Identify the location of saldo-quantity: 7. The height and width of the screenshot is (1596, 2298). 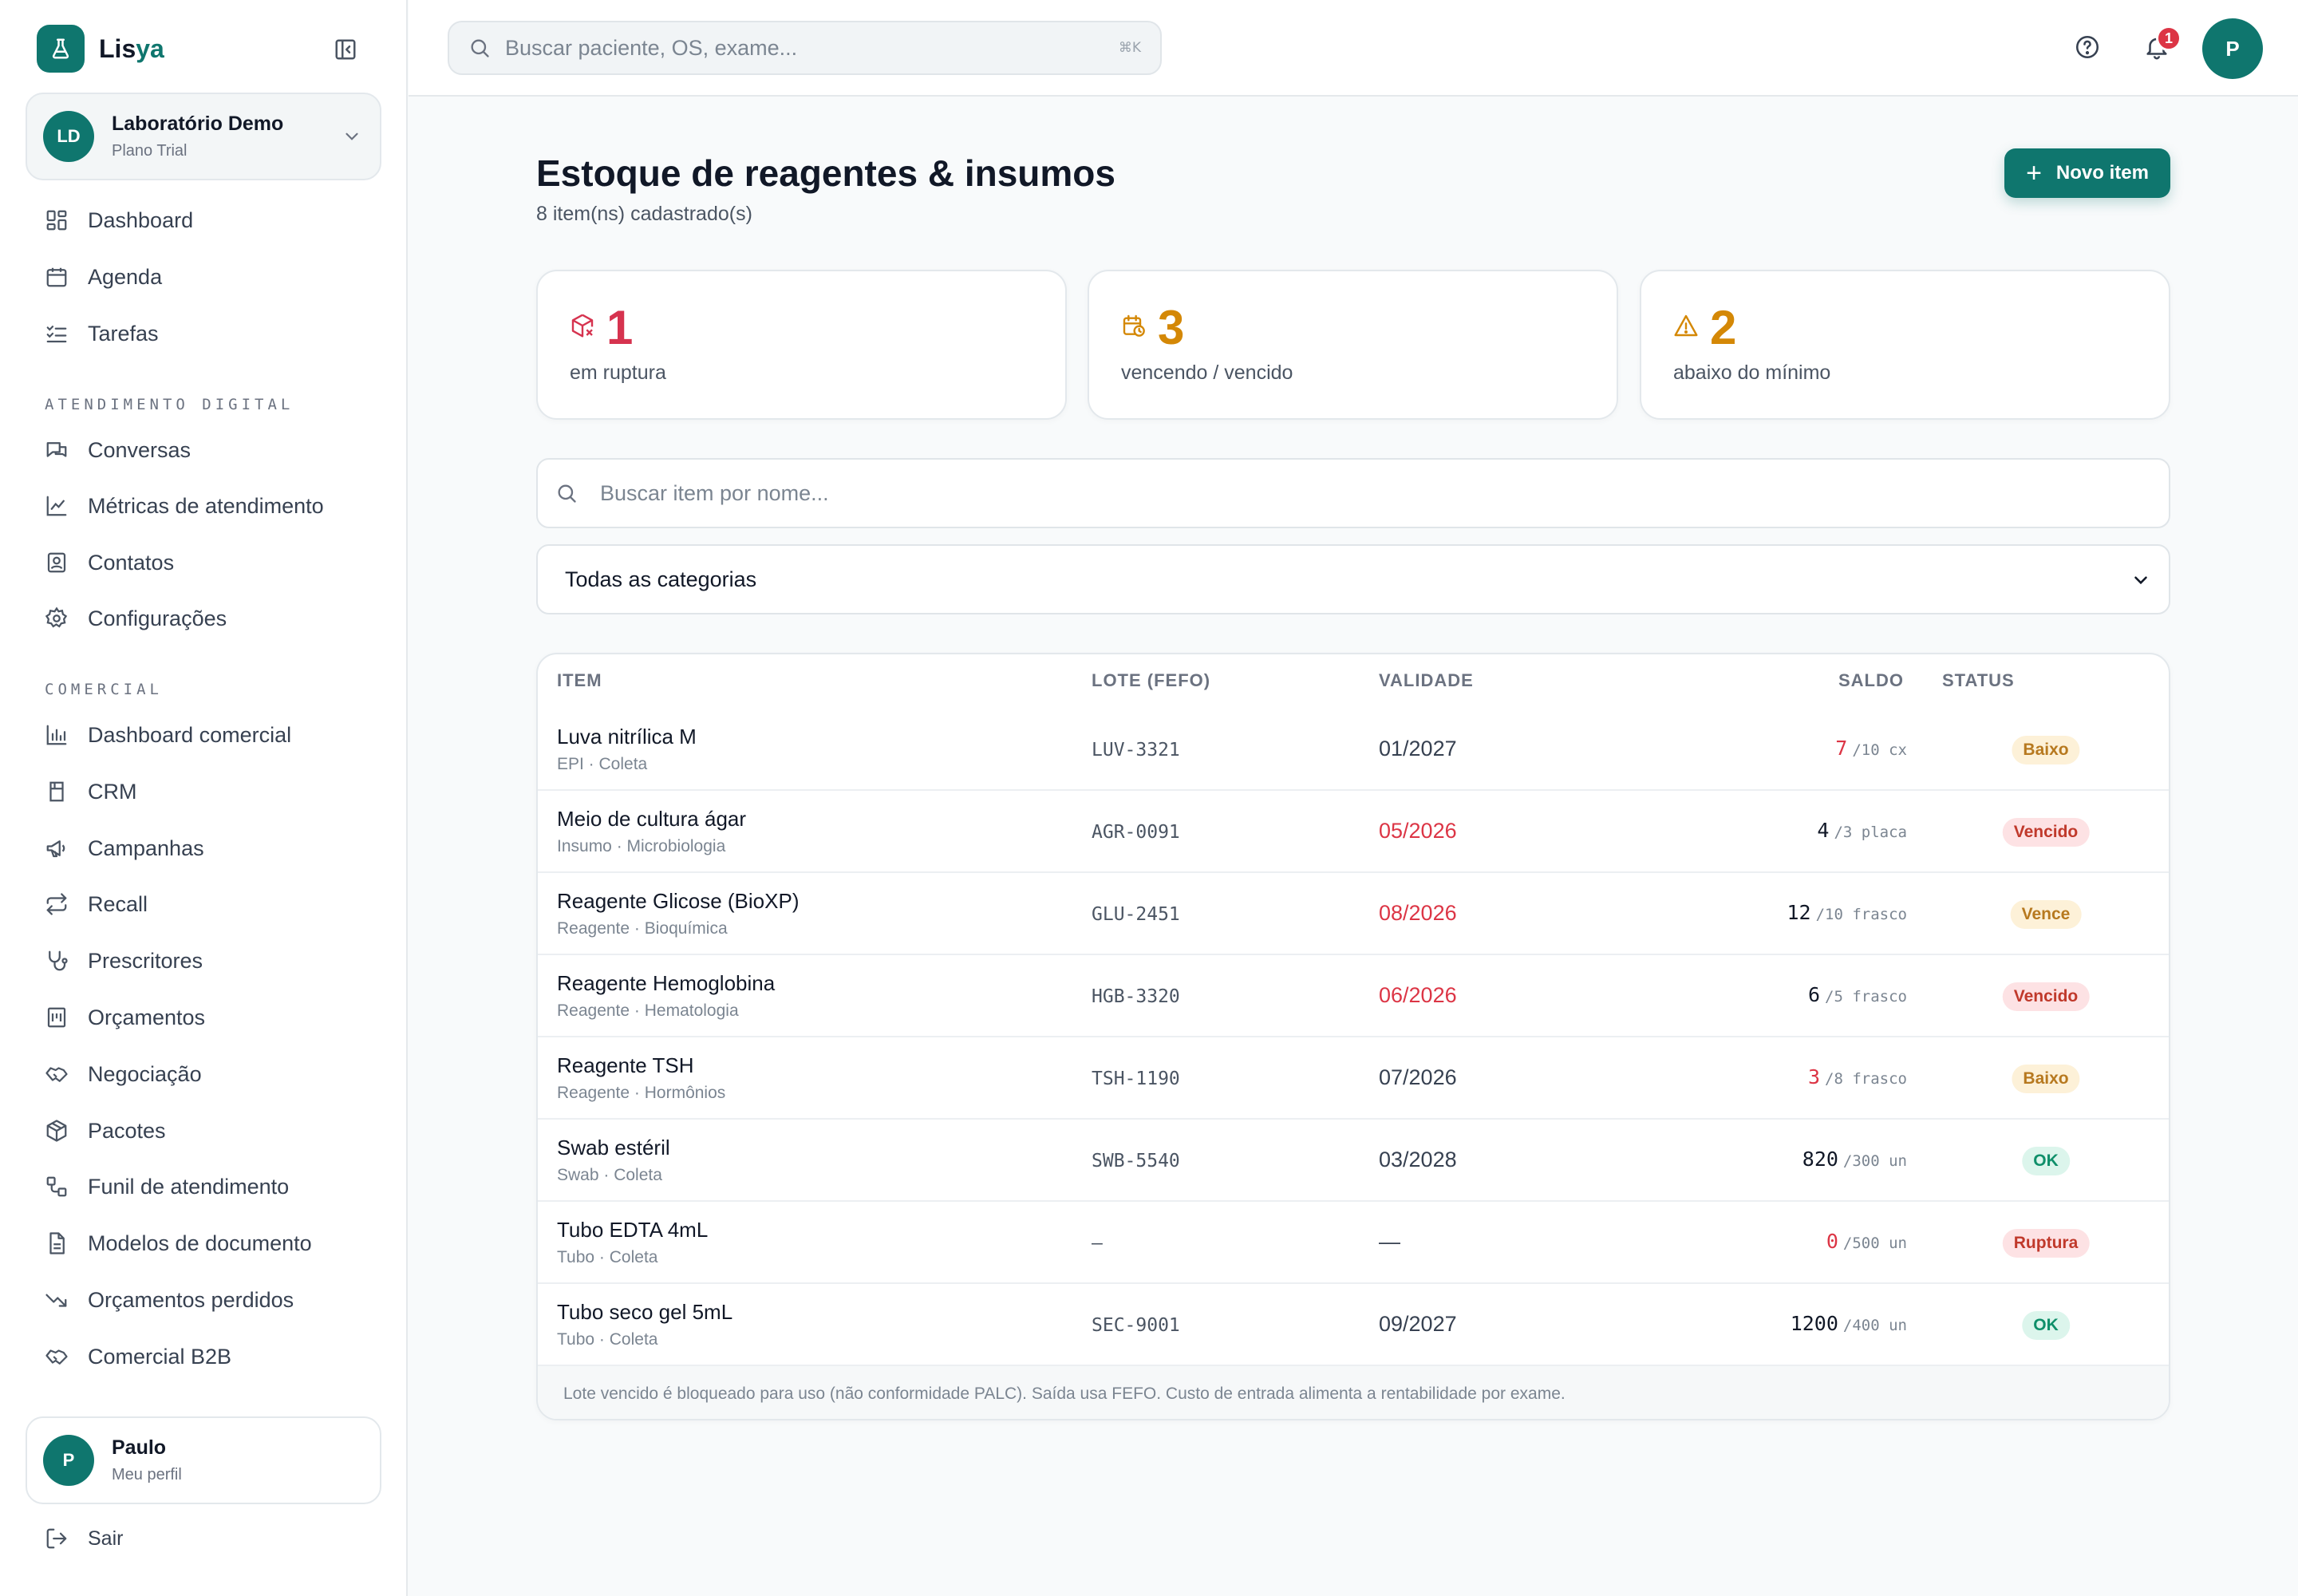
(1841, 748).